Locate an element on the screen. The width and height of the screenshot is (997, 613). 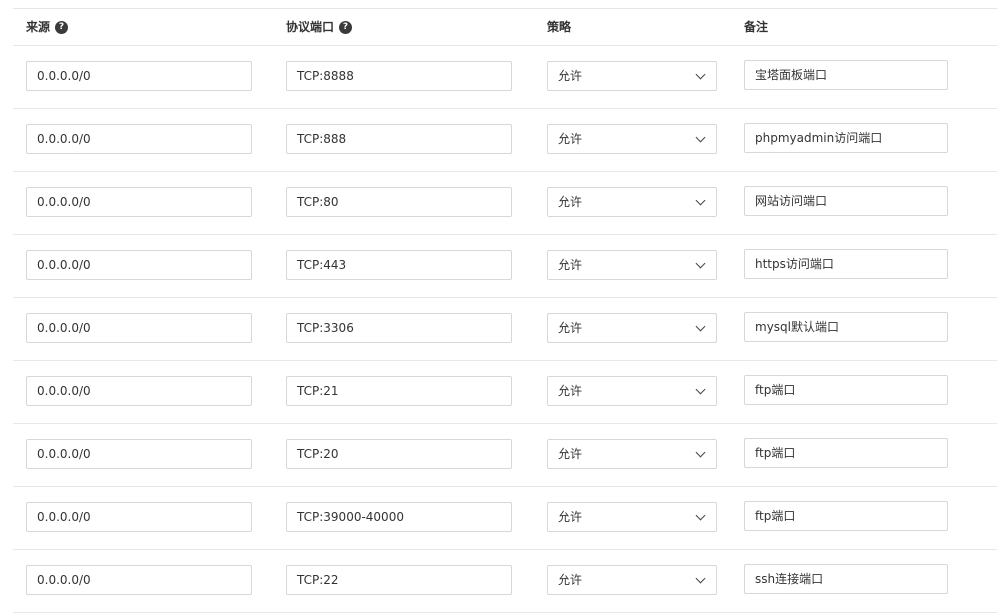
table-row: 0.0.0.0/0 TCP:8888 允许 宝塔面板端口 is located at coordinates (505, 77).